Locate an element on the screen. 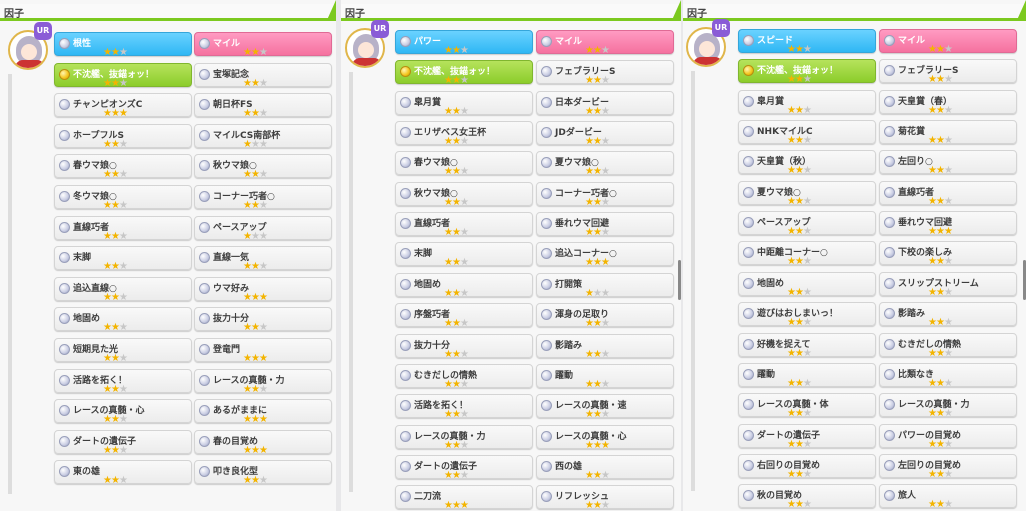 Image resolution: width=1026 pixels, height=511 pixels. factor-item: 冬ウマ娘○ ★★★ is located at coordinates (123, 198).